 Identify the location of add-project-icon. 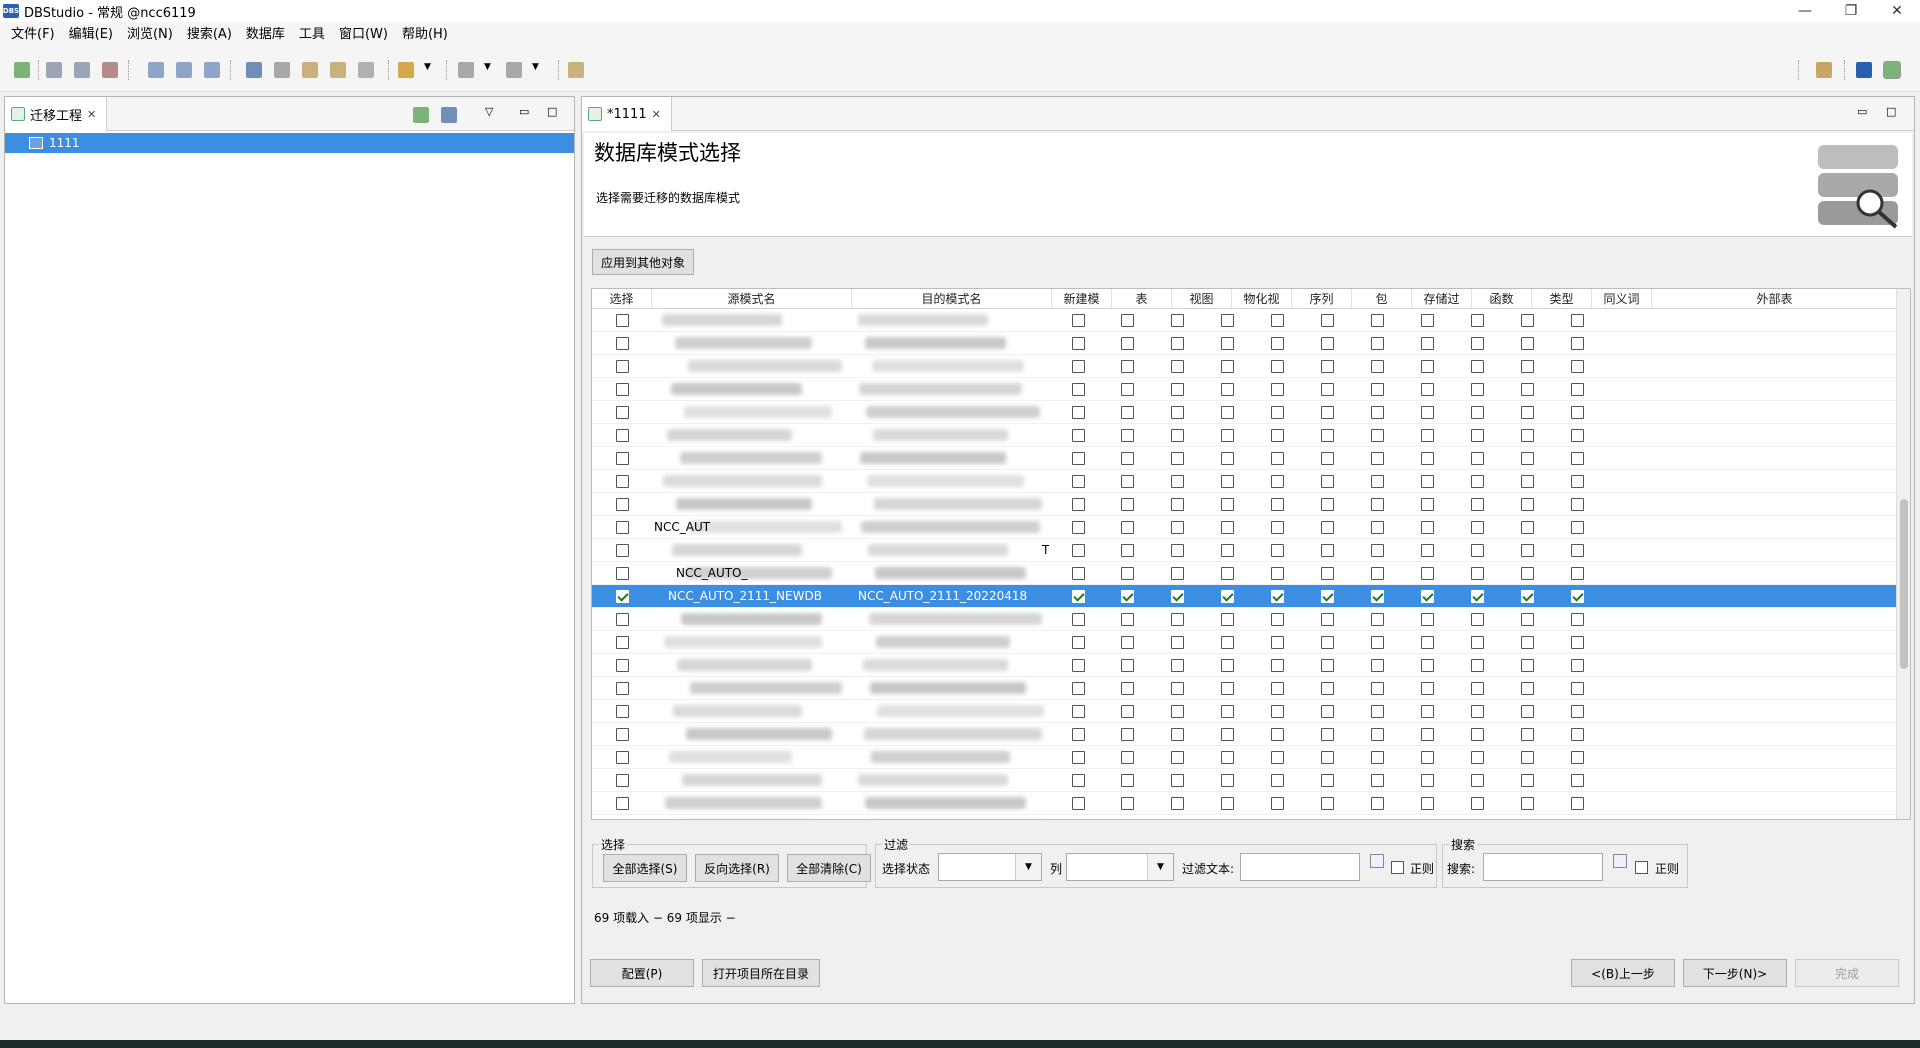
(421, 115).